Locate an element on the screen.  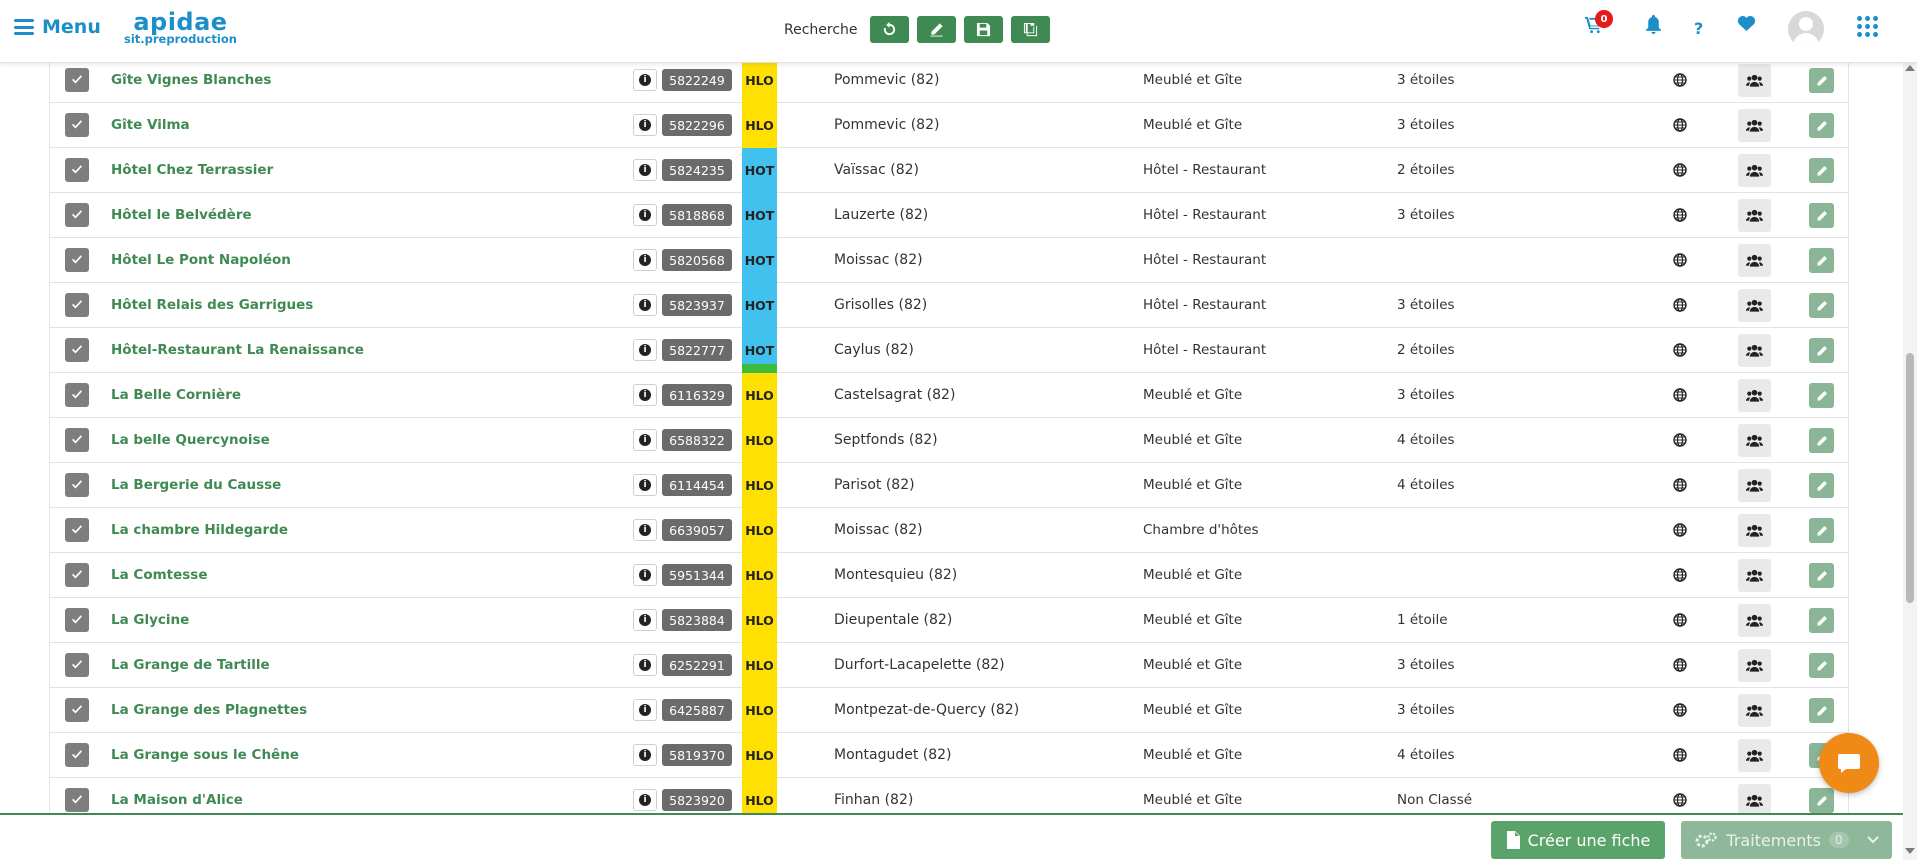
record-id-badge: 5822249 is located at coordinates (697, 80).